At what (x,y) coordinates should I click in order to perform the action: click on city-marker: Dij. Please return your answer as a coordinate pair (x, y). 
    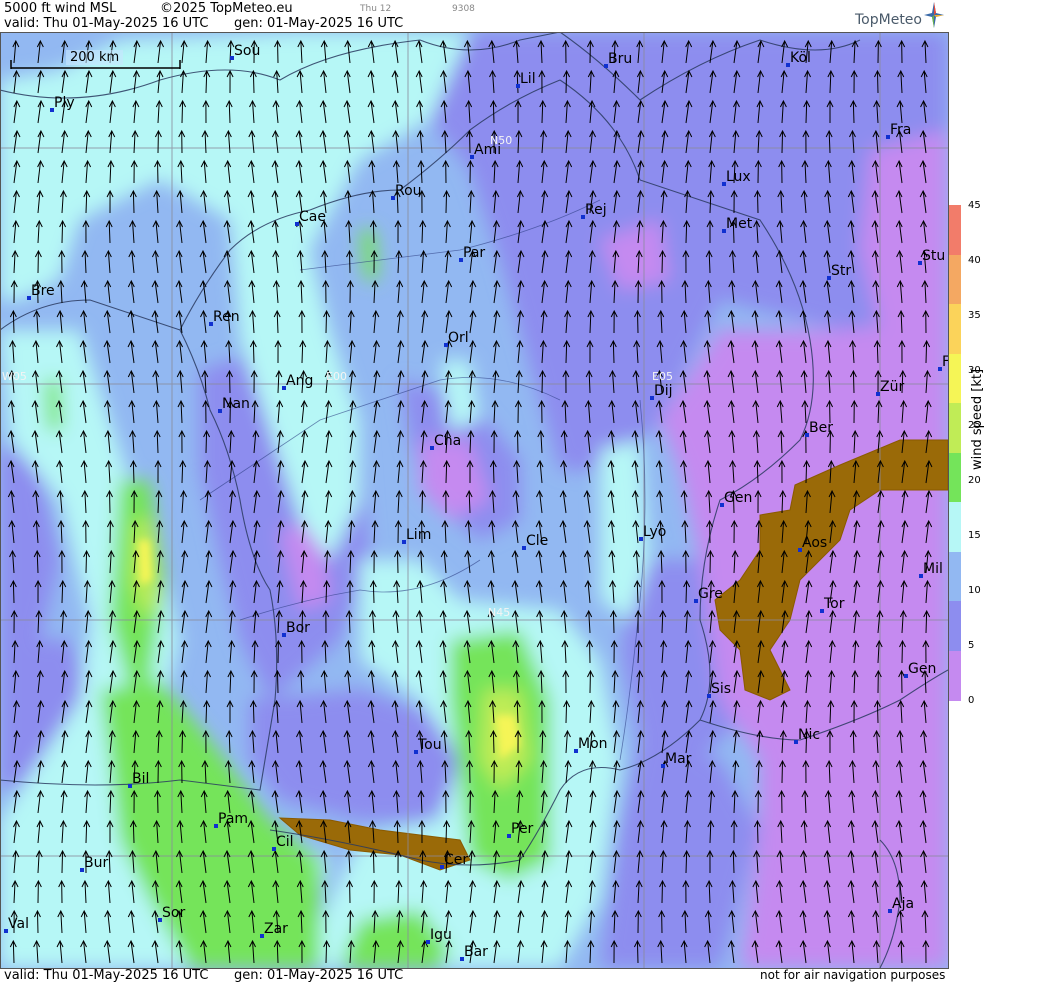
    Looking at the image, I should click on (661, 391).